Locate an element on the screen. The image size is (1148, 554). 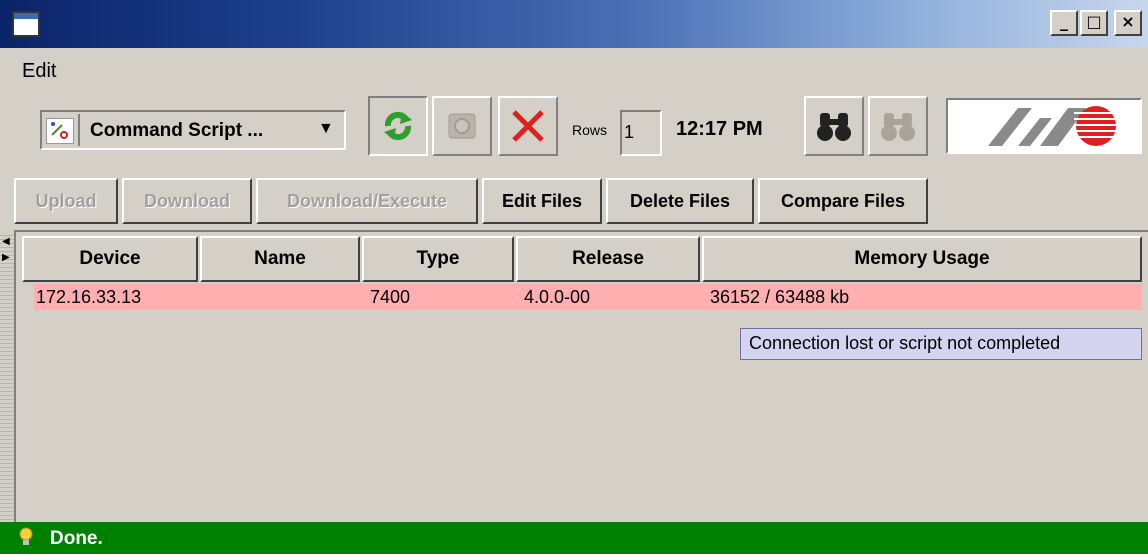
refresh-button is located at coordinates (398, 126).